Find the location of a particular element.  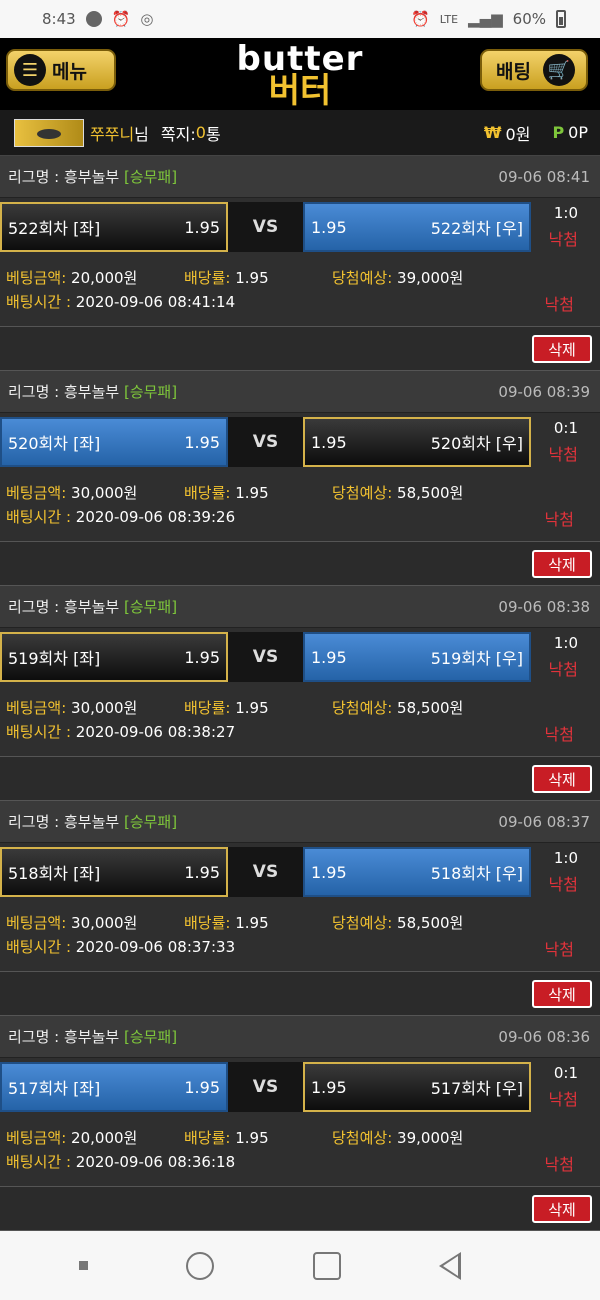

right-team-name: 518회차 [우] is located at coordinates (476, 873).